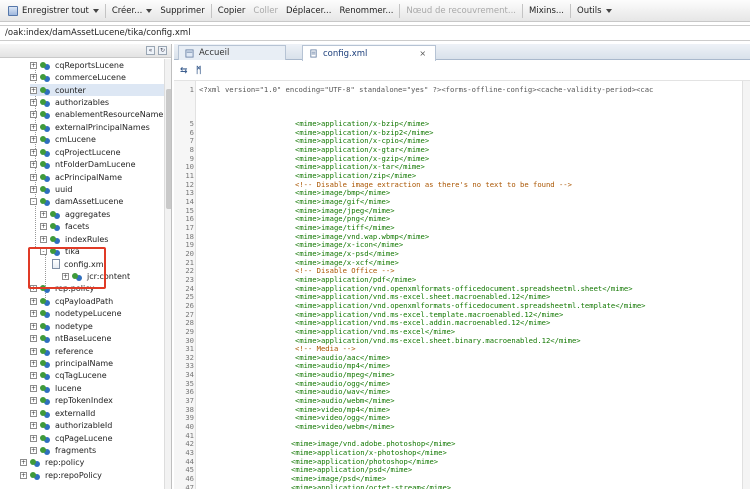 The image size is (750, 489). Describe the element at coordinates (88, 152) in the screenshot. I see `tree-node-label: cqProjectLucene` at that location.